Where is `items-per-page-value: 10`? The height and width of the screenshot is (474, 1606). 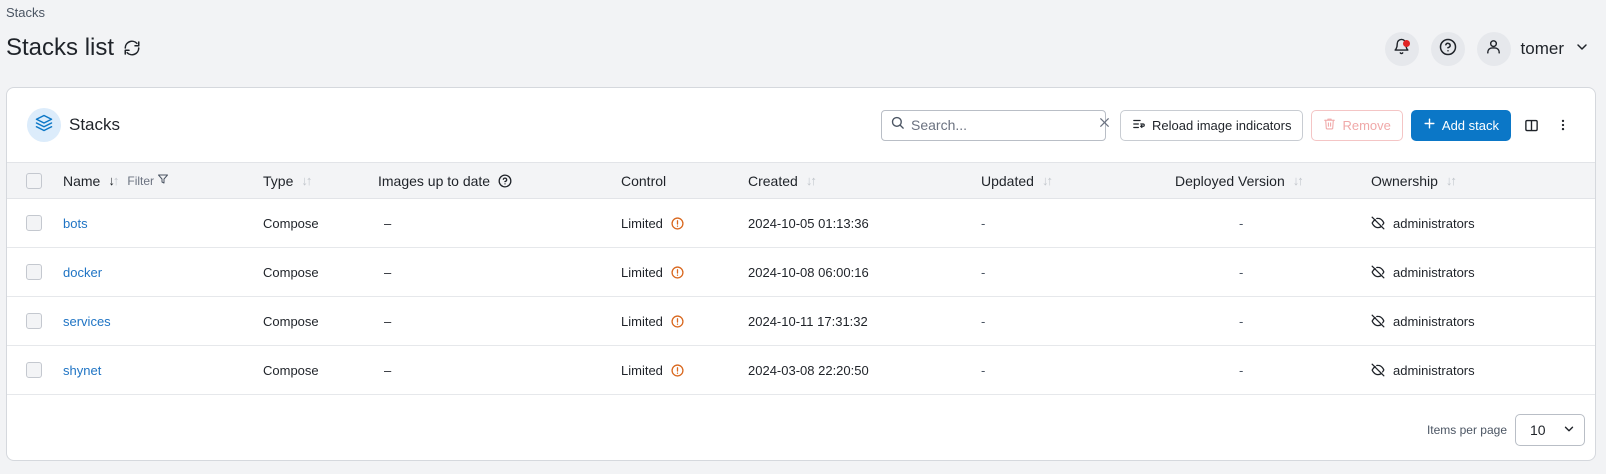 items-per-page-value: 10 is located at coordinates (1538, 430).